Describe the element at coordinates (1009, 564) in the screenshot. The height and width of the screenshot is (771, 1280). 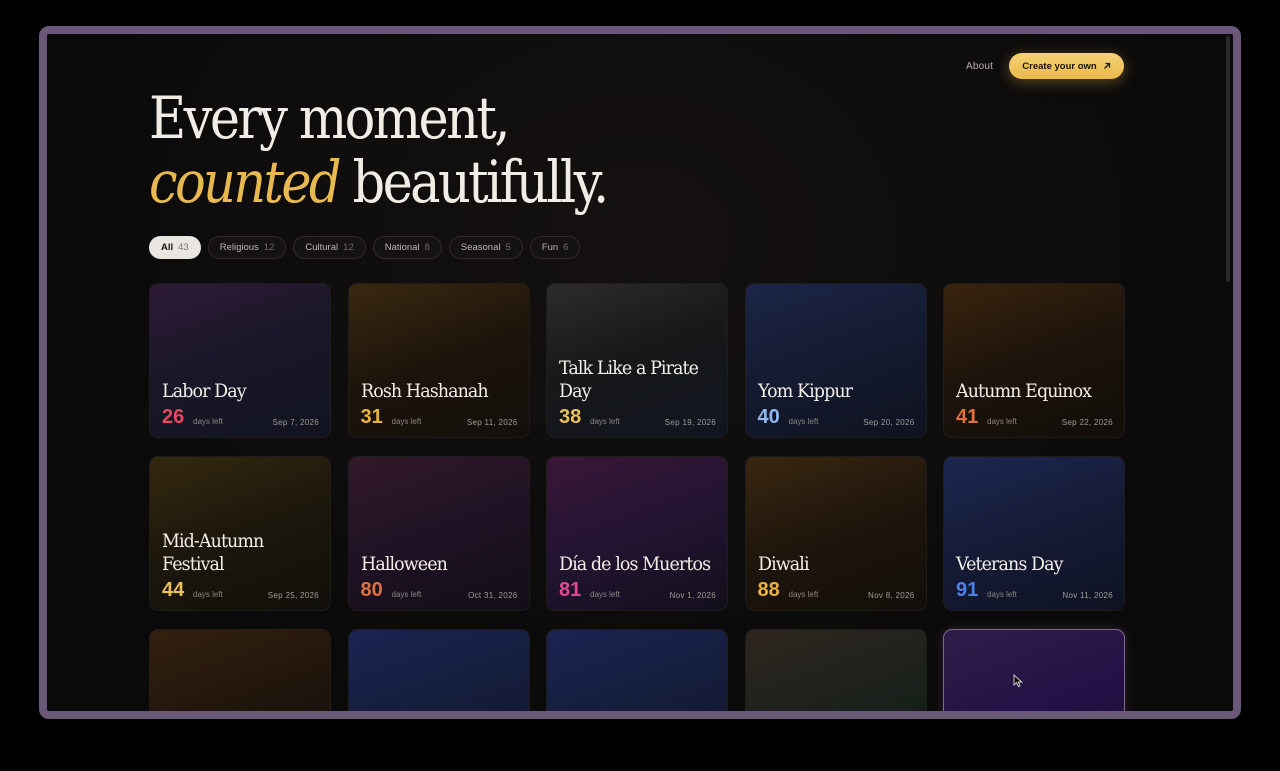
I see `card-title: Veterans Day` at that location.